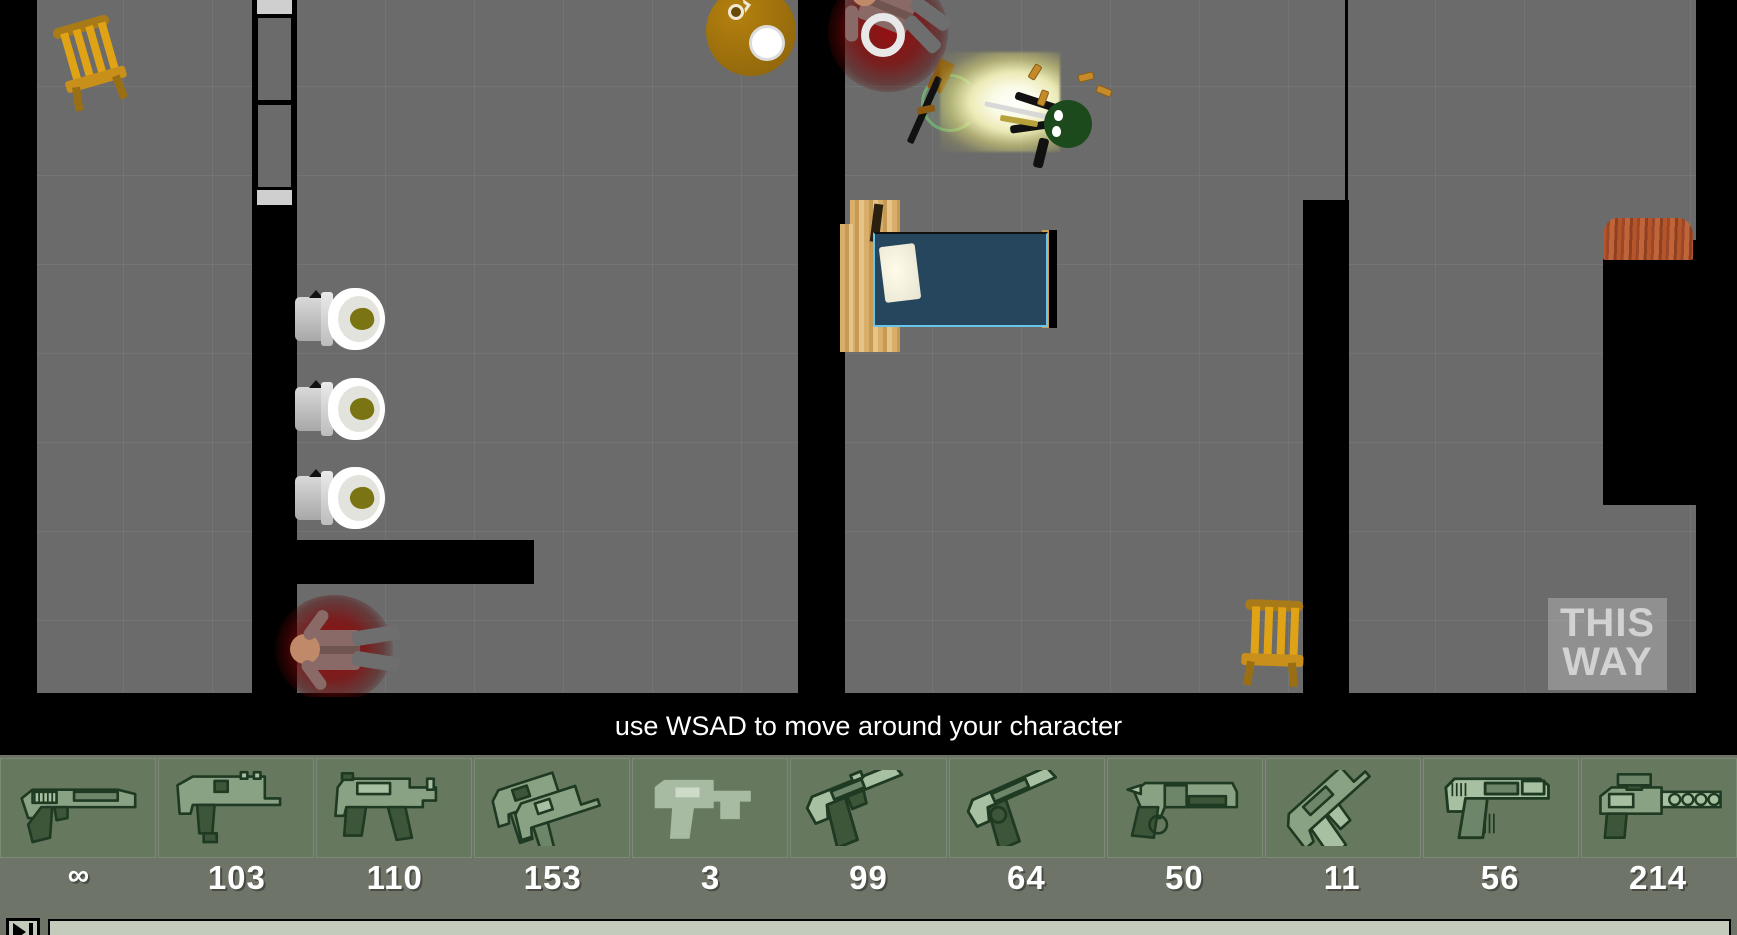 This screenshot has height=935, width=1737. What do you see at coordinates (1607, 662) in the screenshot?
I see `sign-line-2: WAY` at bounding box center [1607, 662].